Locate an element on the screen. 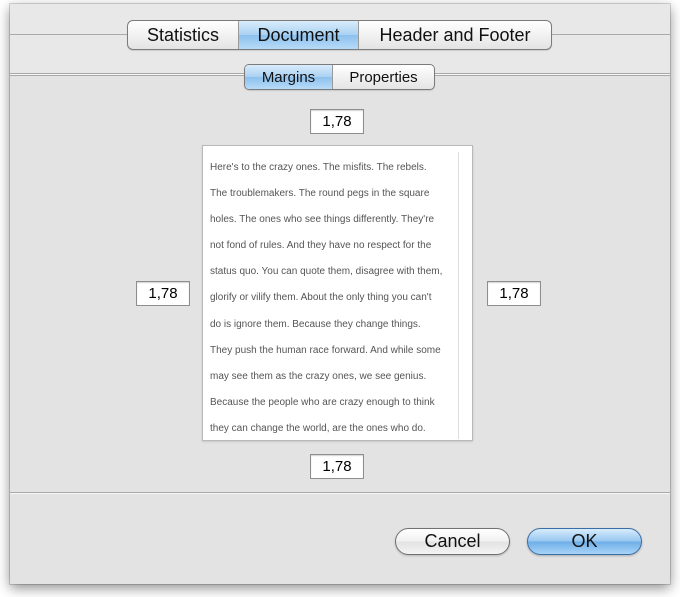 The height and width of the screenshot is (597, 680). tab-margins: Margins is located at coordinates (288, 77).